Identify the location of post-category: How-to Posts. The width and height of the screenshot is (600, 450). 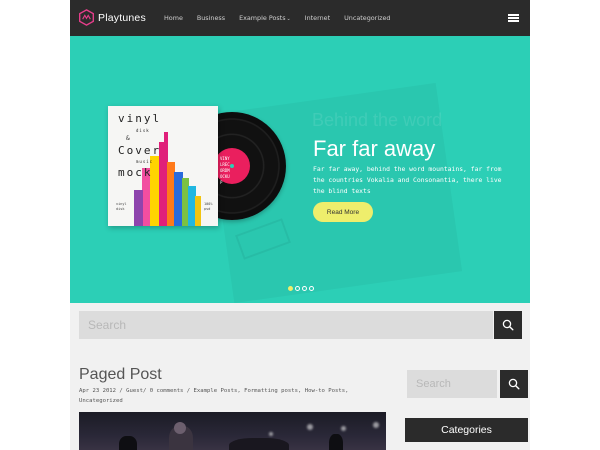
(325, 391).